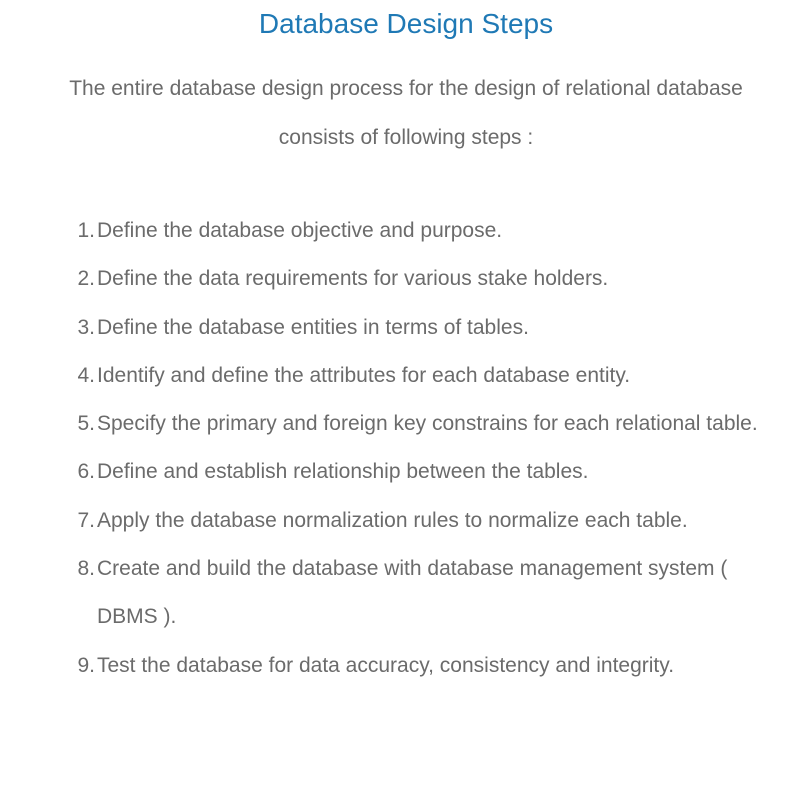 The width and height of the screenshot is (812, 785). Describe the element at coordinates (86, 569) in the screenshot. I see `step-number: 8.` at that location.